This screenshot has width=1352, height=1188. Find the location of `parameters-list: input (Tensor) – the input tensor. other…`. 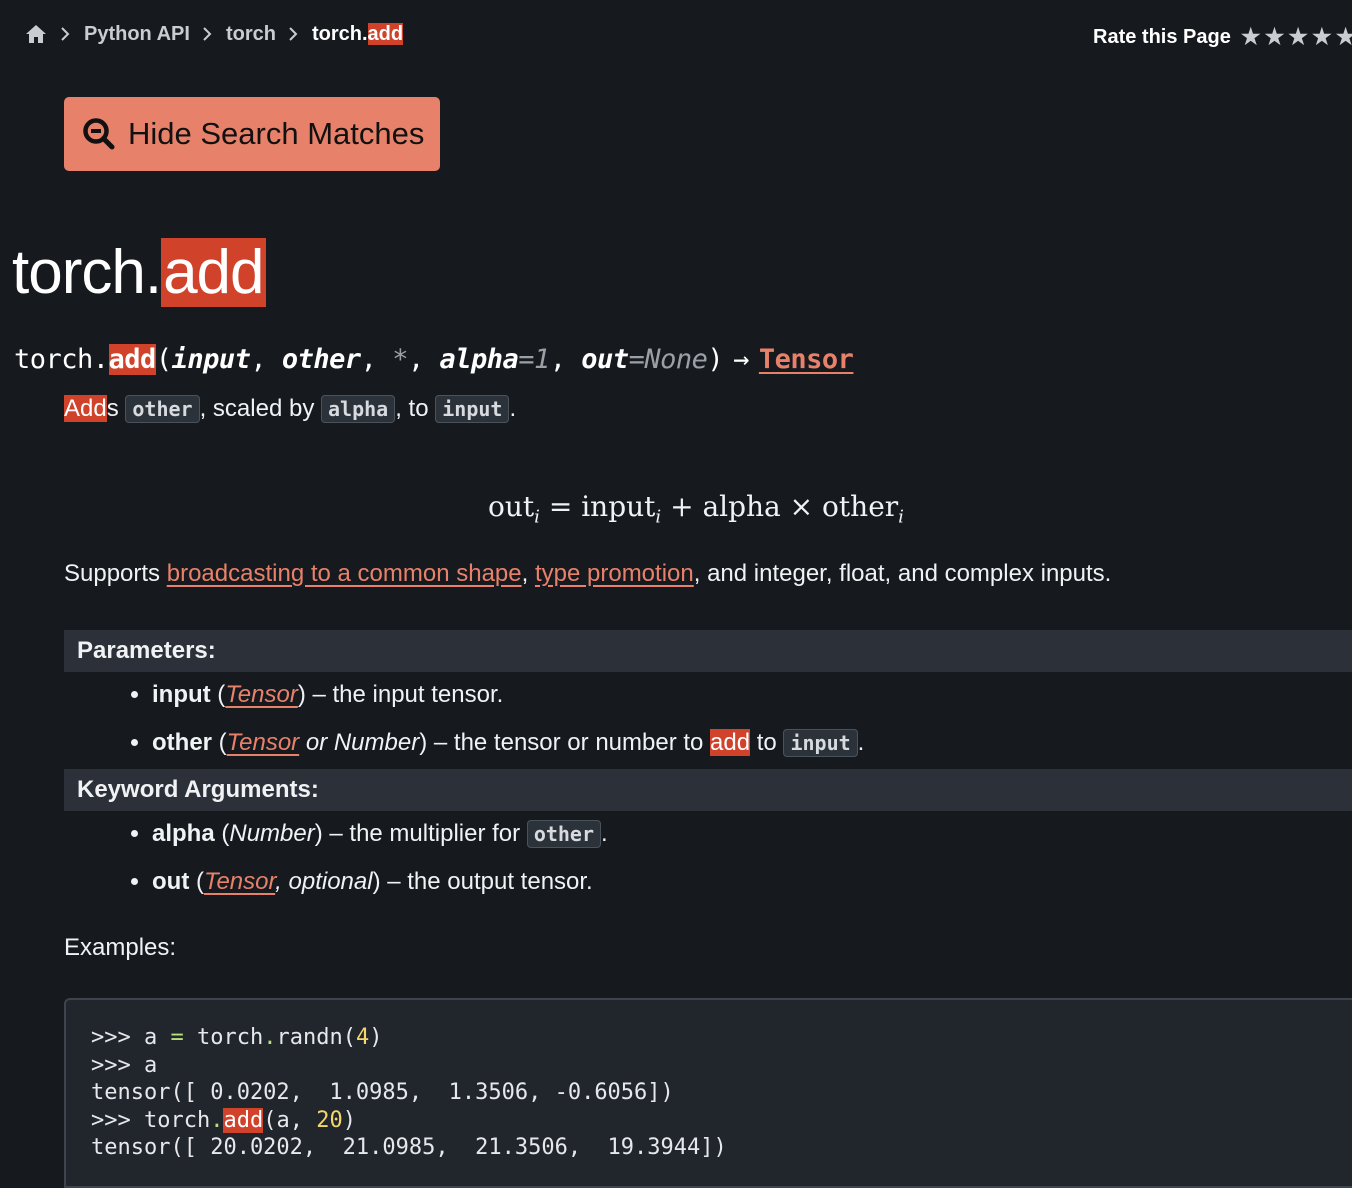

parameters-list: input (Tensor) – the input tensor. other… is located at coordinates (482, 726).